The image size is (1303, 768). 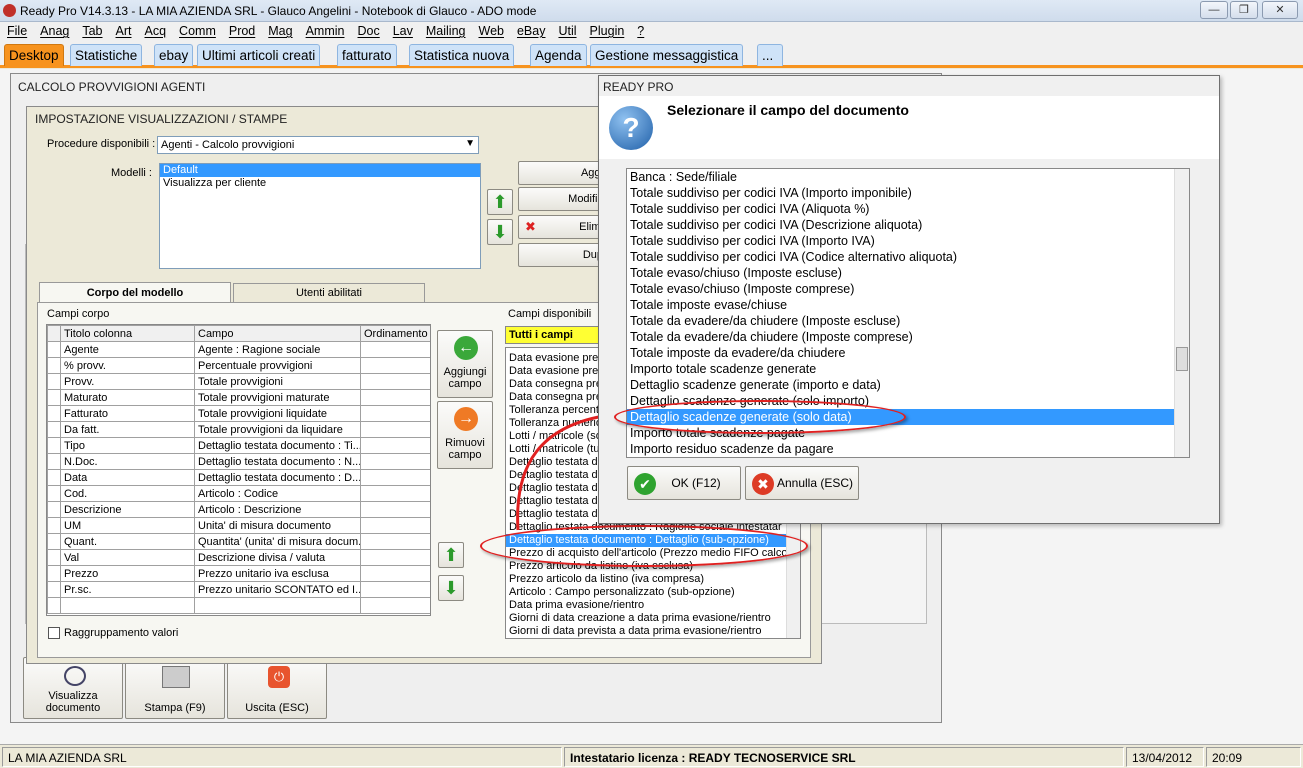 What do you see at coordinates (1181, 313) in the screenshot?
I see `dialog-list-scrollbar` at bounding box center [1181, 313].